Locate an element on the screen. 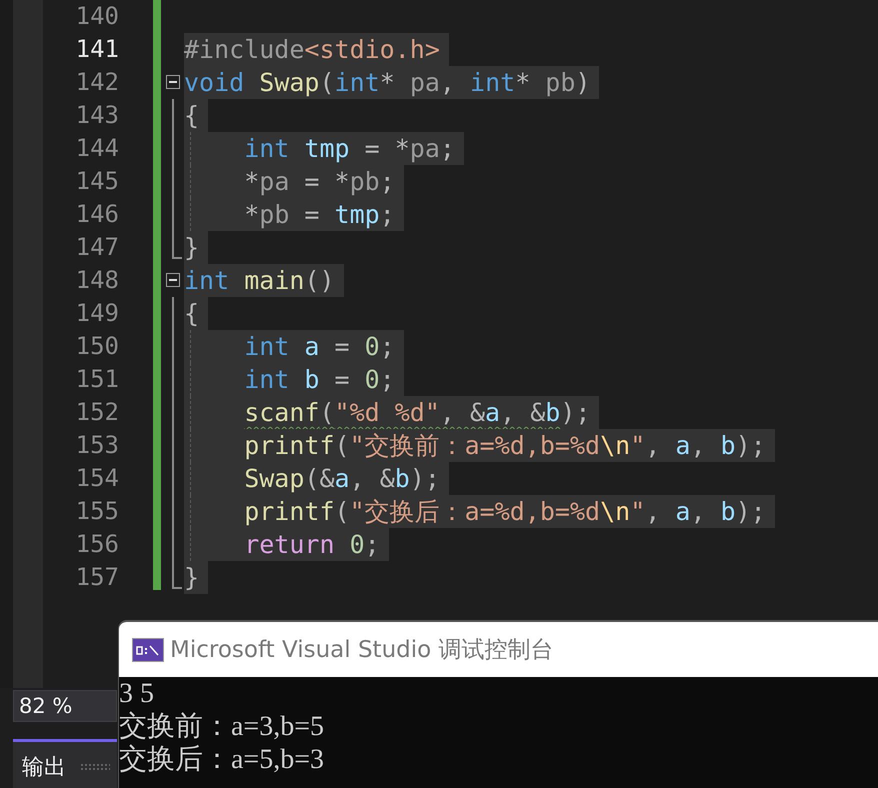 The width and height of the screenshot is (878, 788). line-number: 140 is located at coordinates (96, 16).